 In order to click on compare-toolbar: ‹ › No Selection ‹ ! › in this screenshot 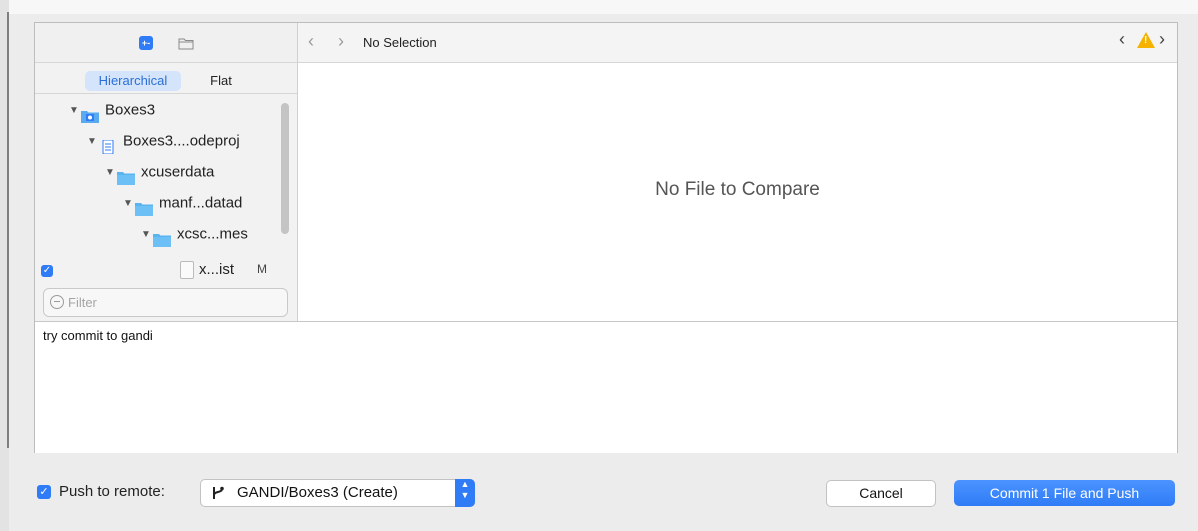, I will do `click(737, 43)`.